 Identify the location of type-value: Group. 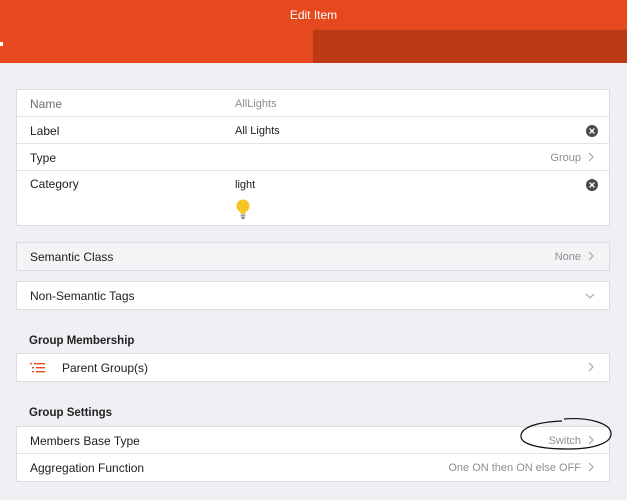
(565, 158).